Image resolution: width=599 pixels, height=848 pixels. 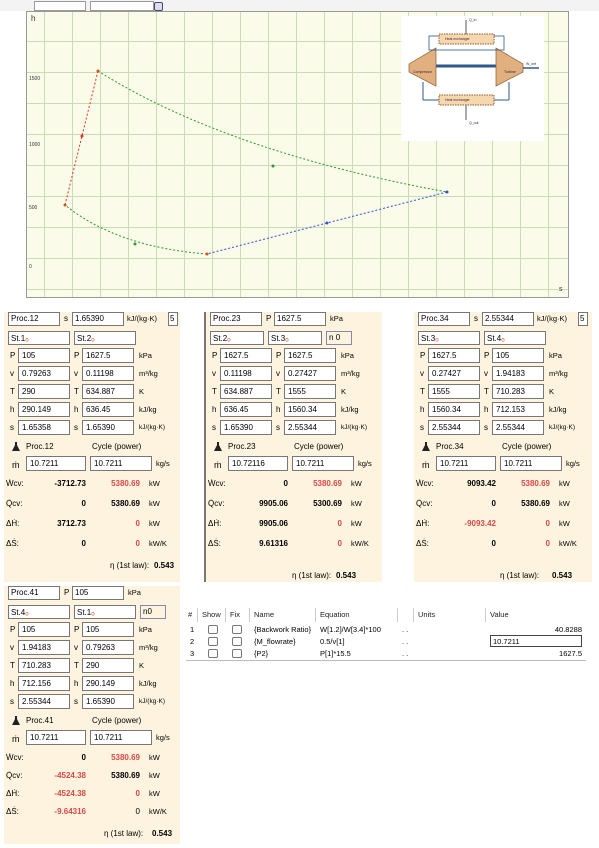 What do you see at coordinates (105, 338) in the screenshot?
I see `proc12-state-b-selector: St.2ₒ` at bounding box center [105, 338].